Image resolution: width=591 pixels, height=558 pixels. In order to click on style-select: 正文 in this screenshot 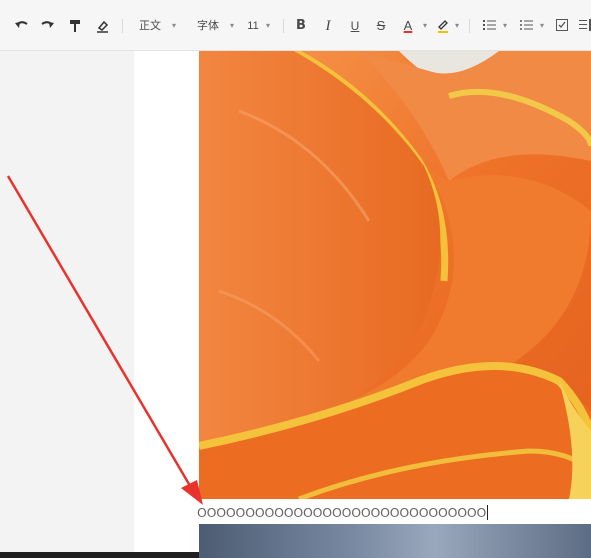, I will do `click(150, 26)`.